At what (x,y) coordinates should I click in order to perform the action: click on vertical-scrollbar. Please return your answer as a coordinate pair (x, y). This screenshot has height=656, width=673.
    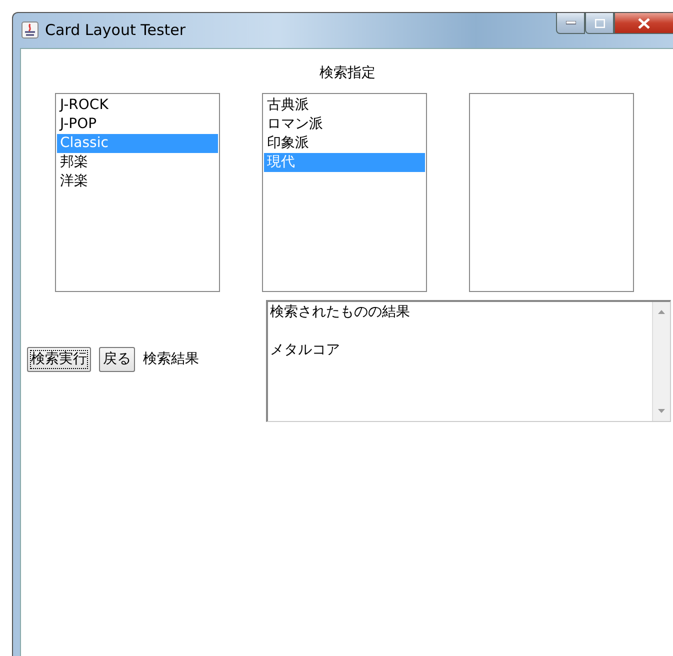
    Looking at the image, I should click on (661, 361).